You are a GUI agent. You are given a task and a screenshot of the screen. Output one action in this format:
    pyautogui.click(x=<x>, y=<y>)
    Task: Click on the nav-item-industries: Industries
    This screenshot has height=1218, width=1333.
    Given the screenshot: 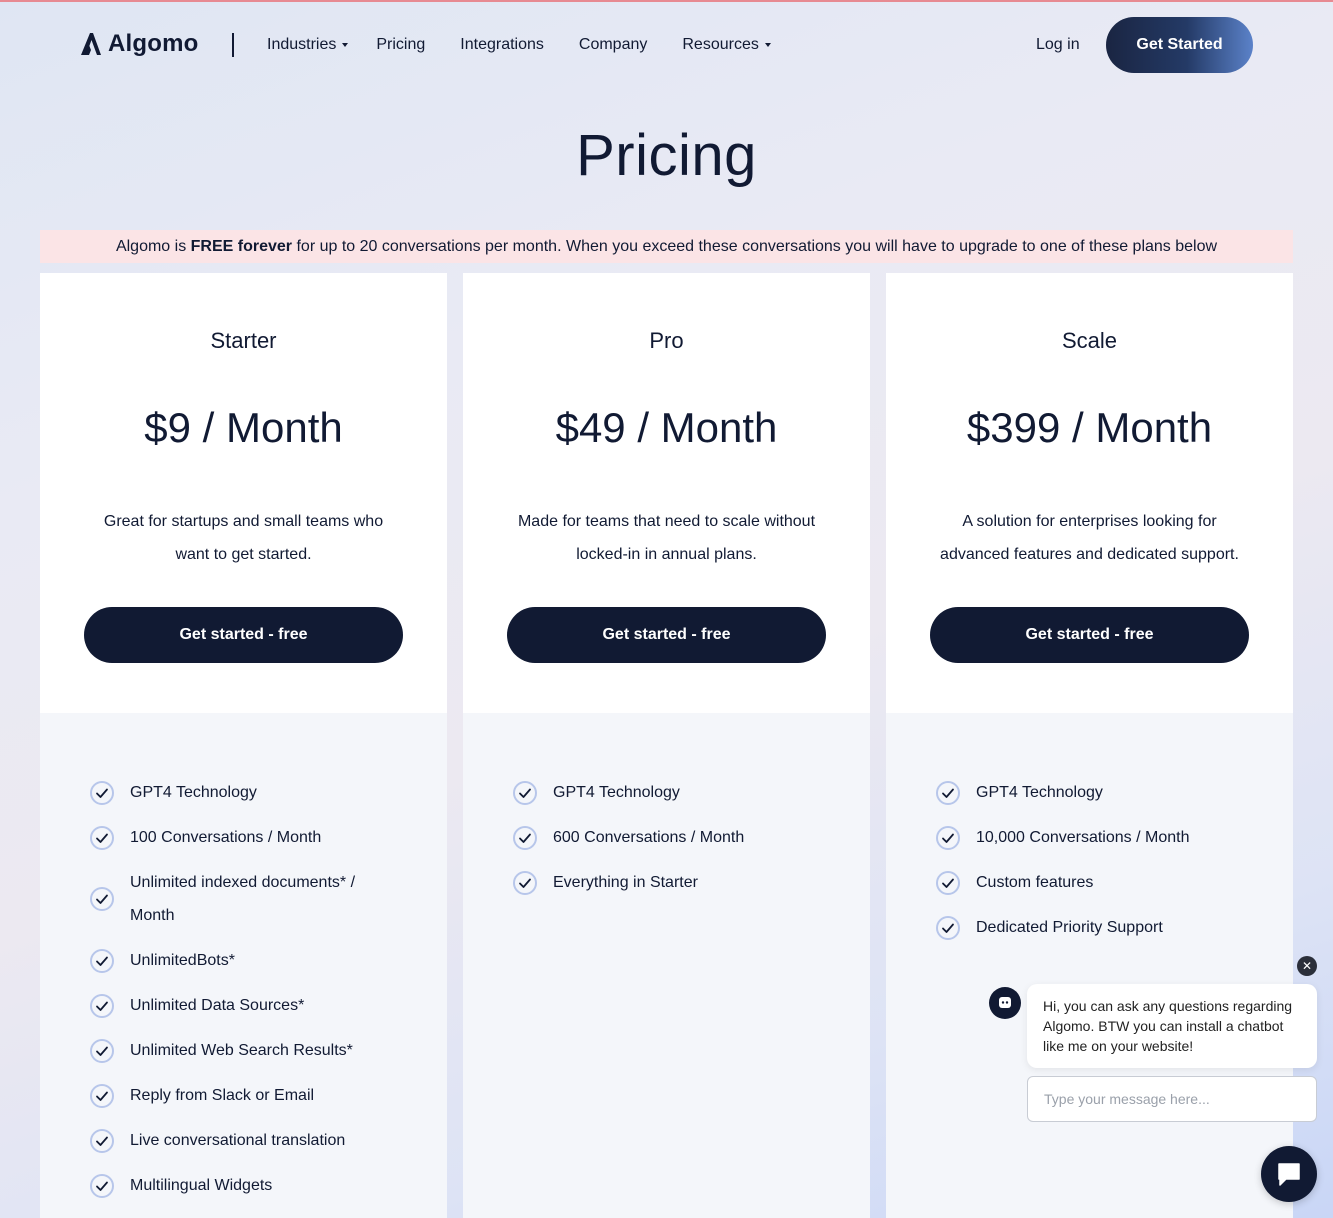 What is the action you would take?
    pyautogui.click(x=308, y=45)
    